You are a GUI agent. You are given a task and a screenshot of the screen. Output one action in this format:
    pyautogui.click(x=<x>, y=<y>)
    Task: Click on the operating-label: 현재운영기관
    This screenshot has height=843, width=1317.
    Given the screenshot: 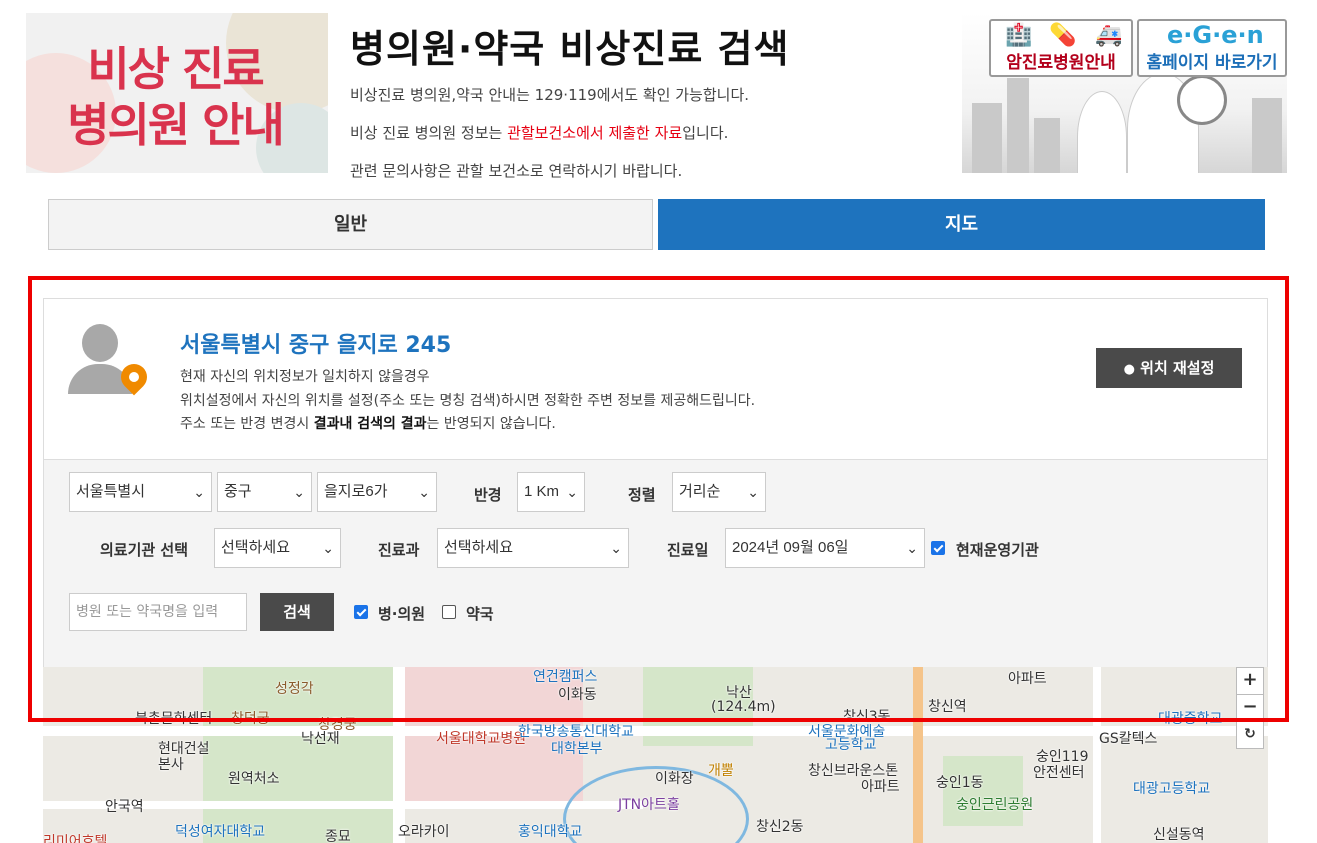 What is the action you would take?
    pyautogui.click(x=997, y=550)
    